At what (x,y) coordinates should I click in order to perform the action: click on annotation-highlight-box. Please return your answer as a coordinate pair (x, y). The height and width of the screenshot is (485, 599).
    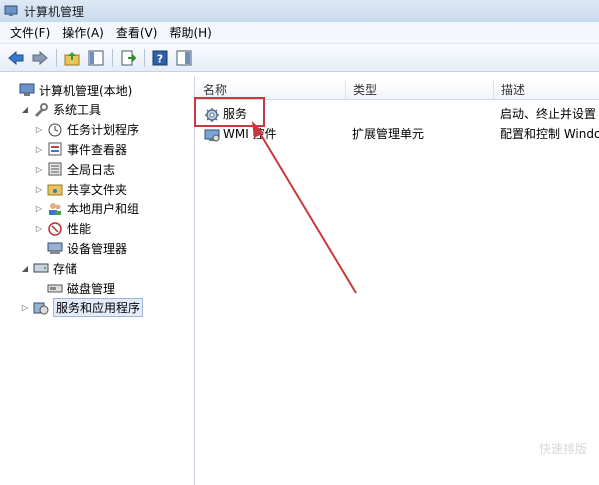
    Looking at the image, I should click on (229, 112).